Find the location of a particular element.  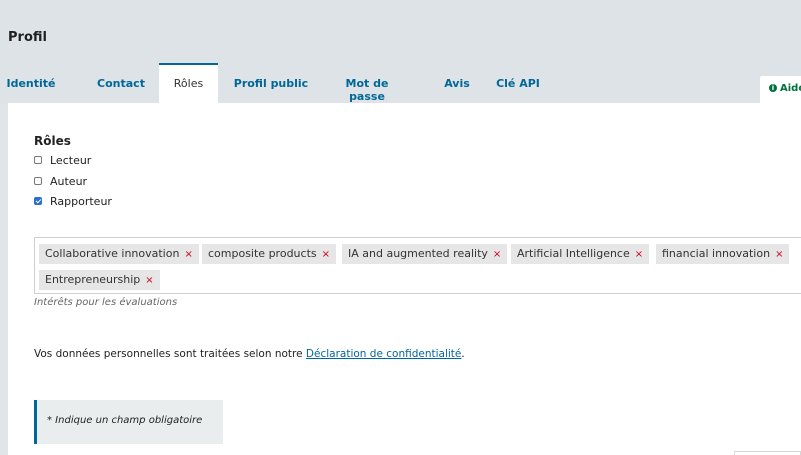

interest-tag: Collaborative innovation × is located at coordinates (119, 254).